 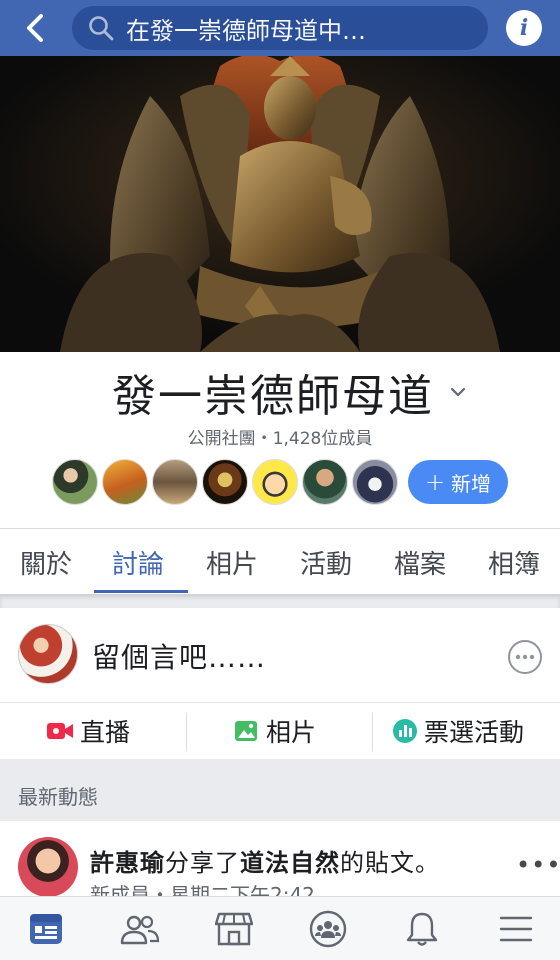 What do you see at coordinates (202, 889) in the screenshot?
I see `post-subtitle: 新成員・星期二下午2:42` at bounding box center [202, 889].